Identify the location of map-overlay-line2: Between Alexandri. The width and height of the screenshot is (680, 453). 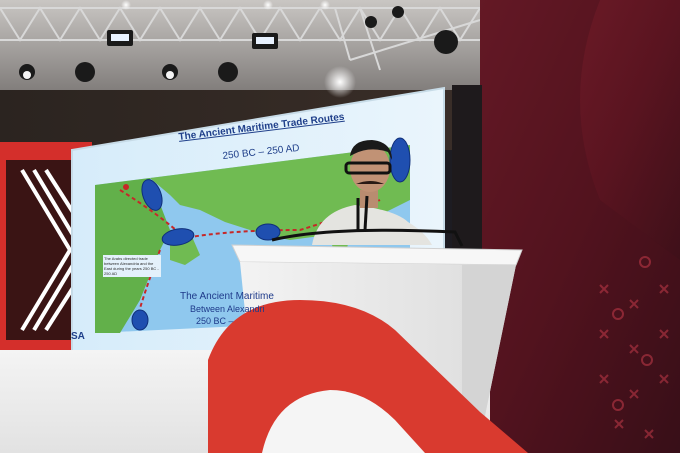
(227, 309).